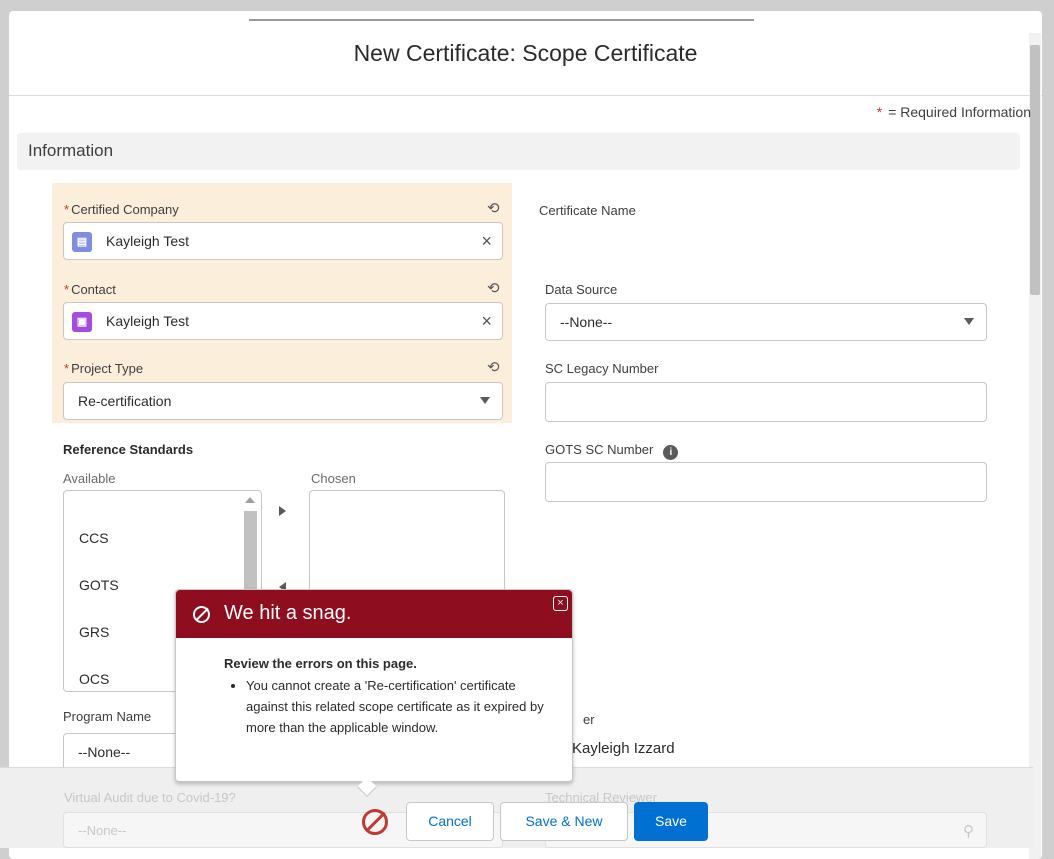  I want to click on modal-title: New Certificate: Scope Certificate, so click(525, 53).